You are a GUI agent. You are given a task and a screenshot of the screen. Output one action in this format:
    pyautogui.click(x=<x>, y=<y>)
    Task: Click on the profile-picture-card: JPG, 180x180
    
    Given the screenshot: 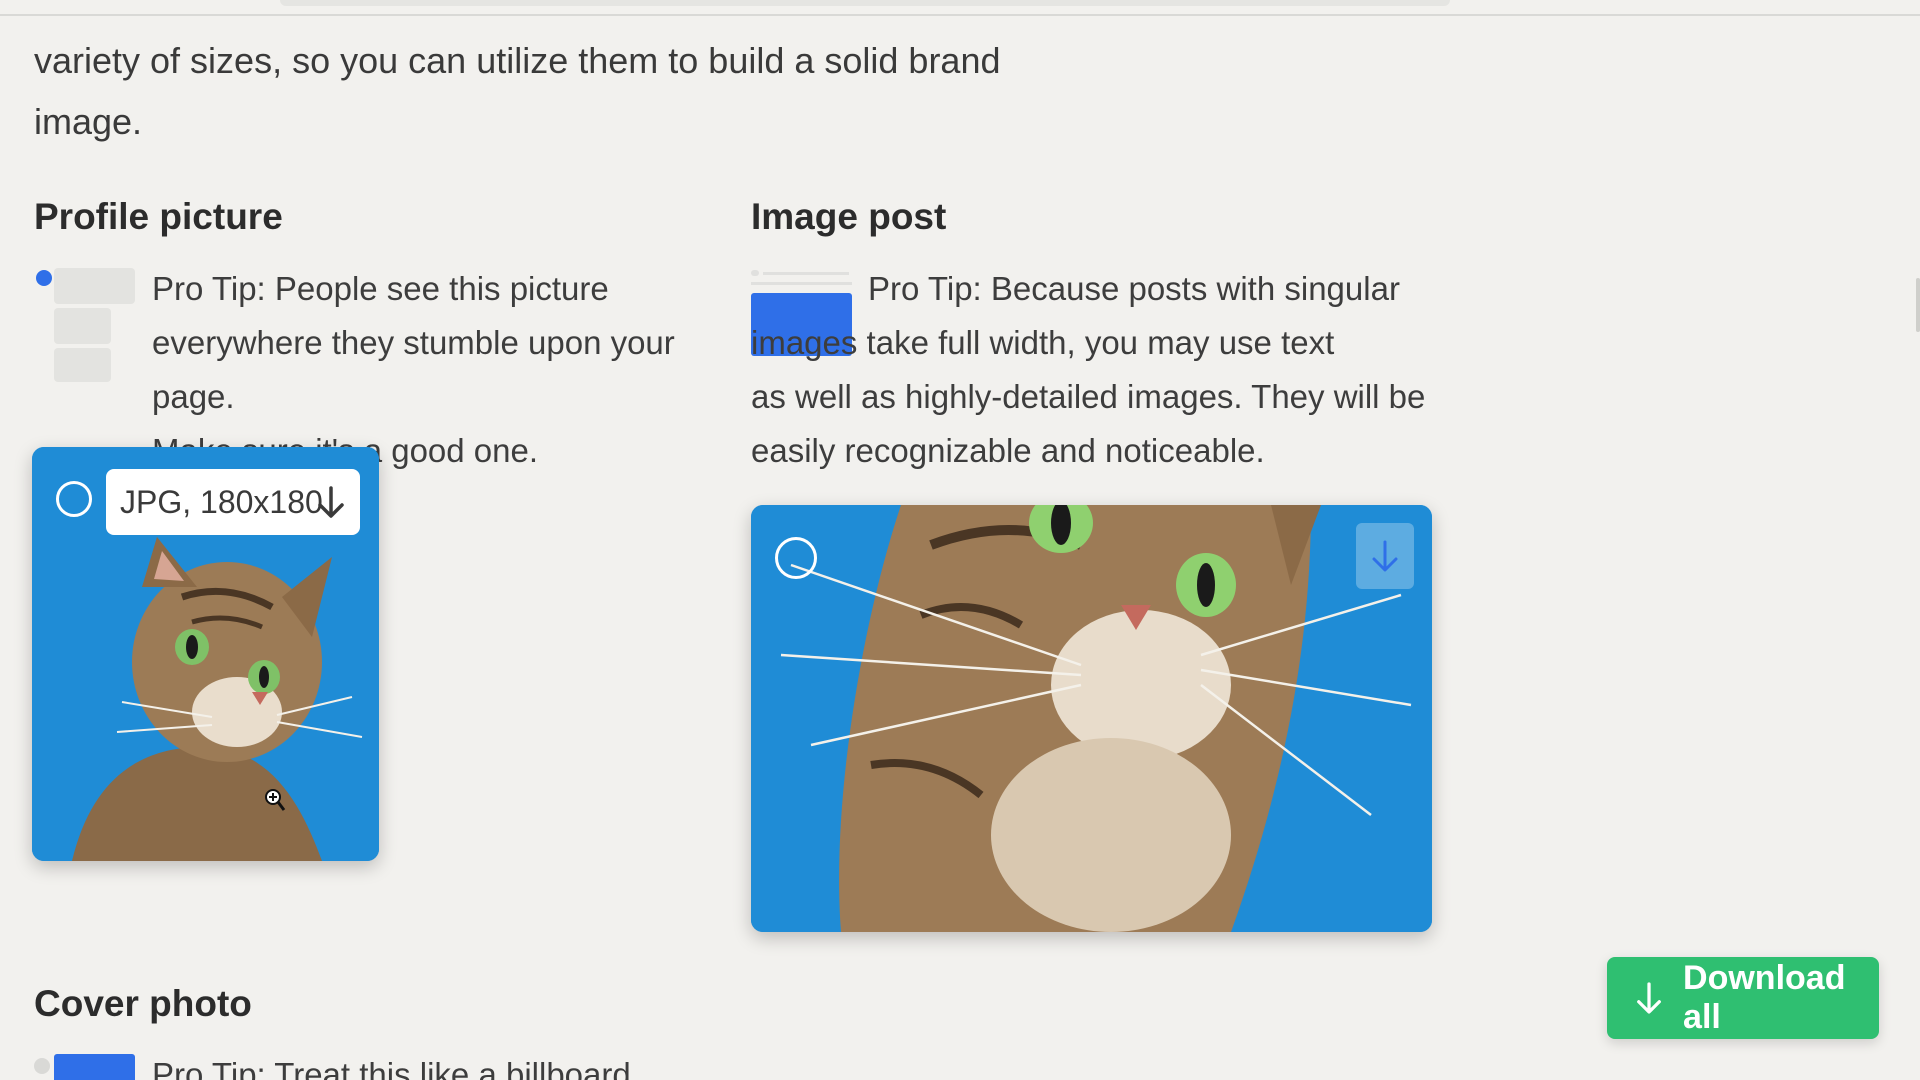 What is the action you would take?
    pyautogui.click(x=205, y=654)
    